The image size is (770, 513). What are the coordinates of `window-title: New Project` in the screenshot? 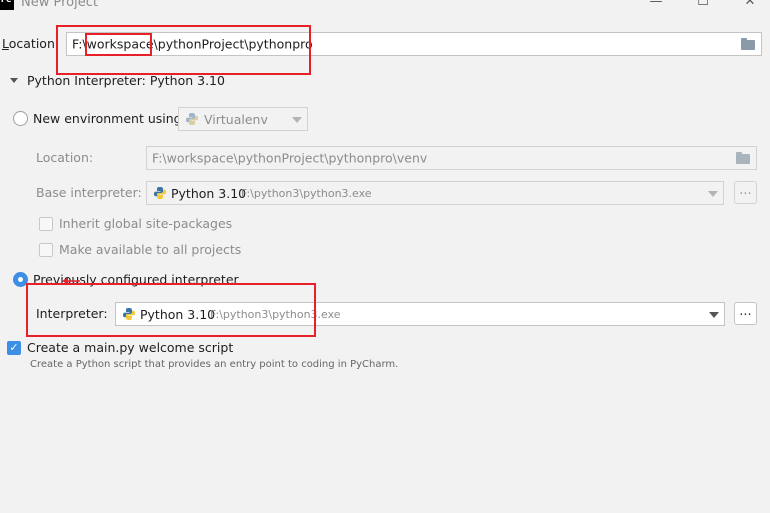 It's located at (59, 5).